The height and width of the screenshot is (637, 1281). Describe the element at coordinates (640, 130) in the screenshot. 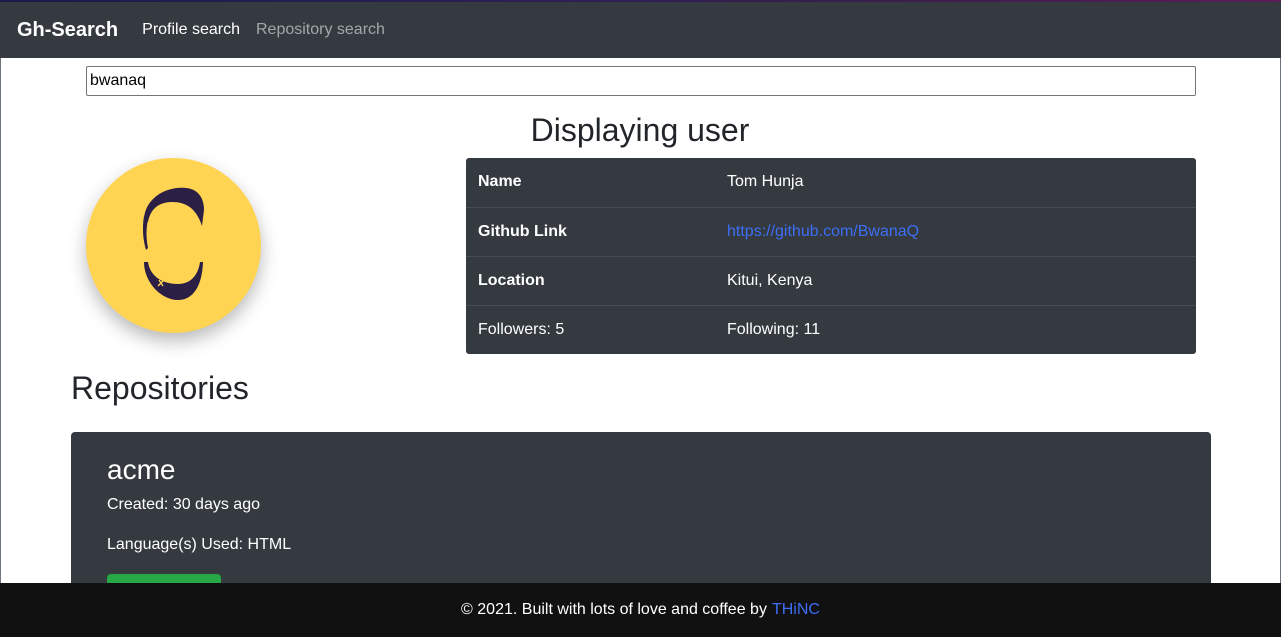

I see `profile-heading: Displaying user` at that location.